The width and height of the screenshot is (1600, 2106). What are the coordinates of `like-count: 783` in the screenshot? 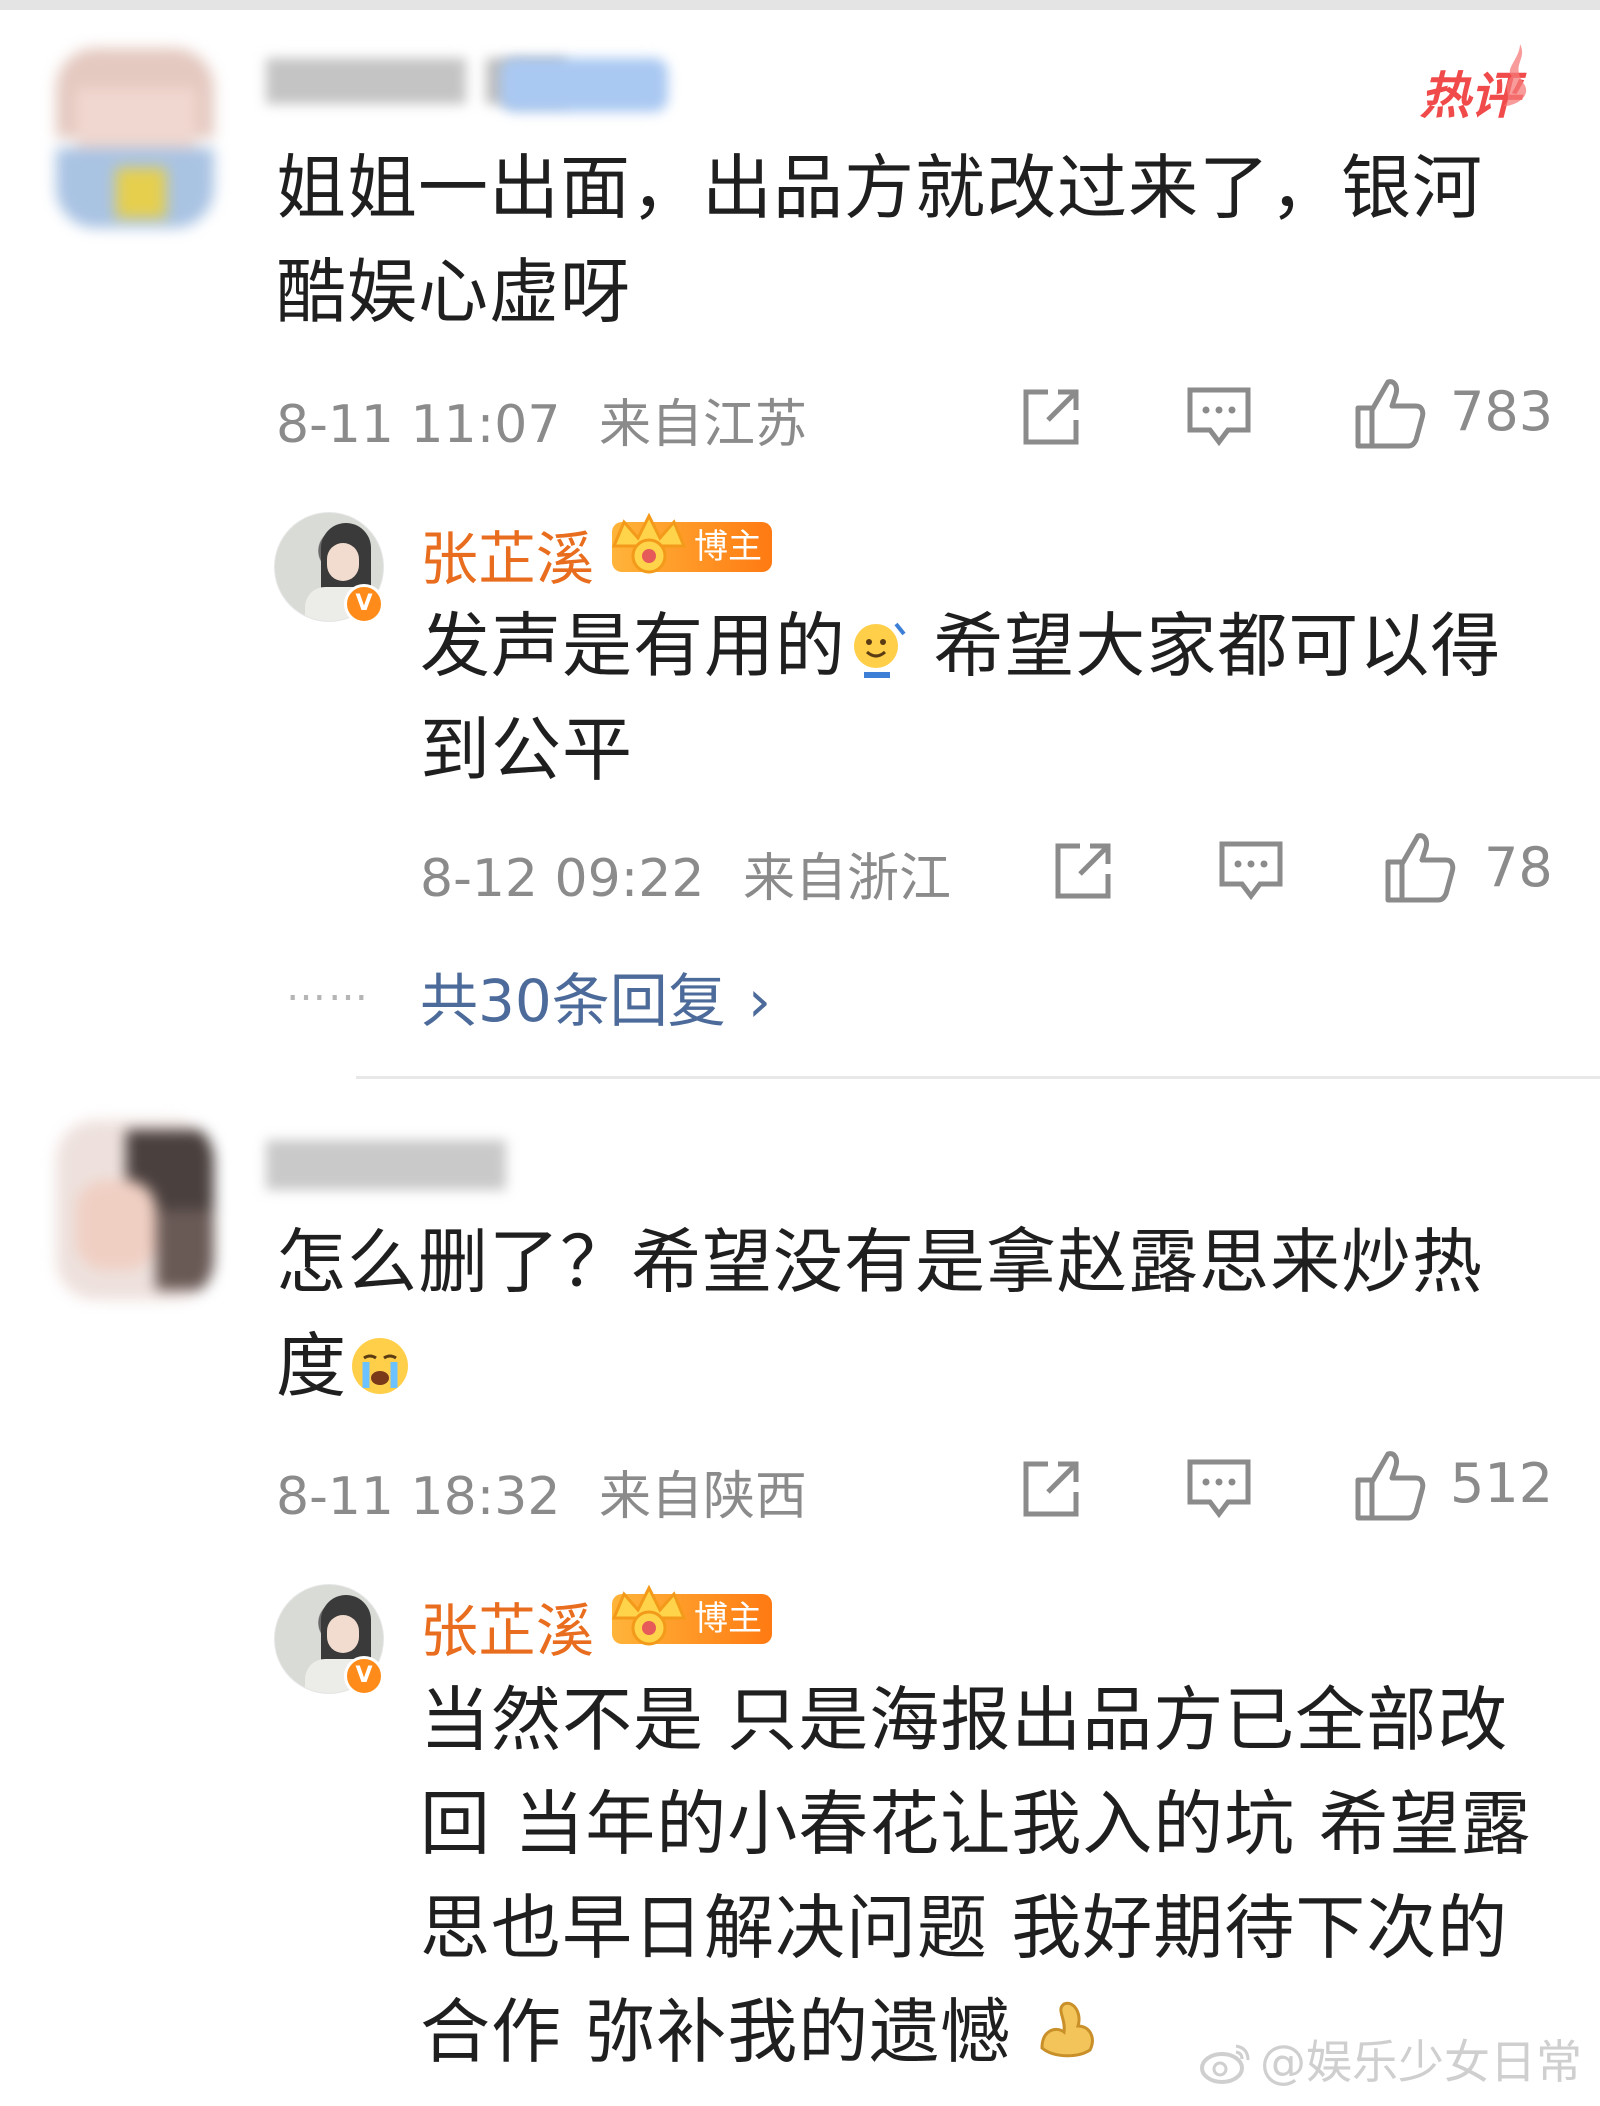 It's located at (1502, 411).